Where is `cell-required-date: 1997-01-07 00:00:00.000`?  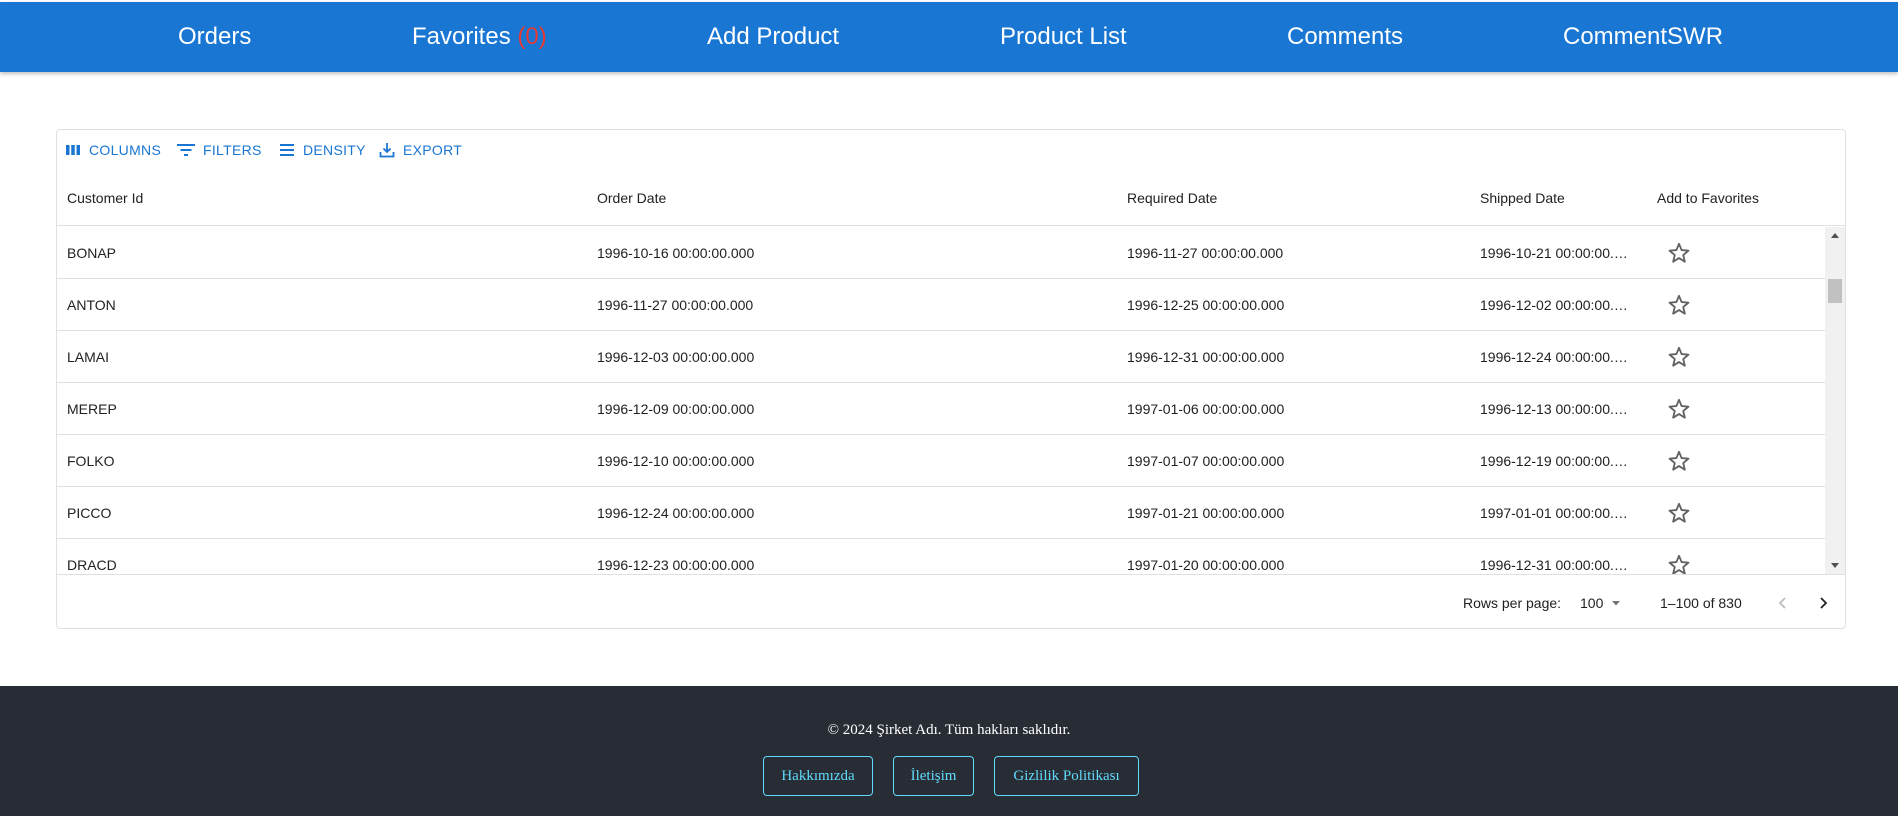 cell-required-date: 1997-01-07 00:00:00.000 is located at coordinates (1206, 461).